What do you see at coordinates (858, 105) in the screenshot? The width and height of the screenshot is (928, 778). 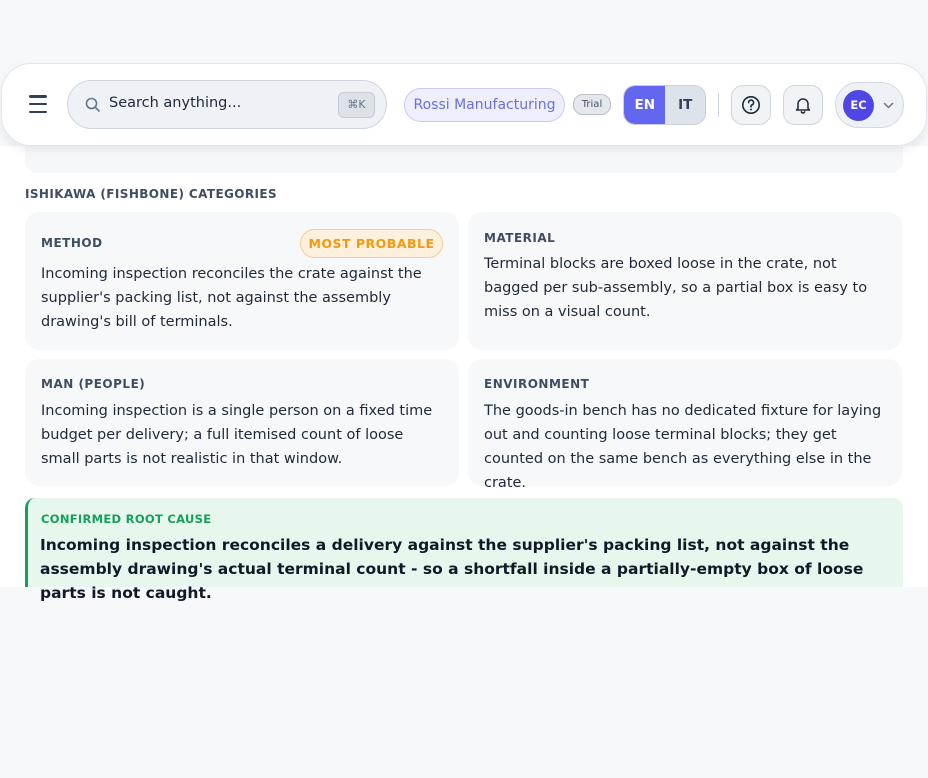 I see `avatar: EC` at bounding box center [858, 105].